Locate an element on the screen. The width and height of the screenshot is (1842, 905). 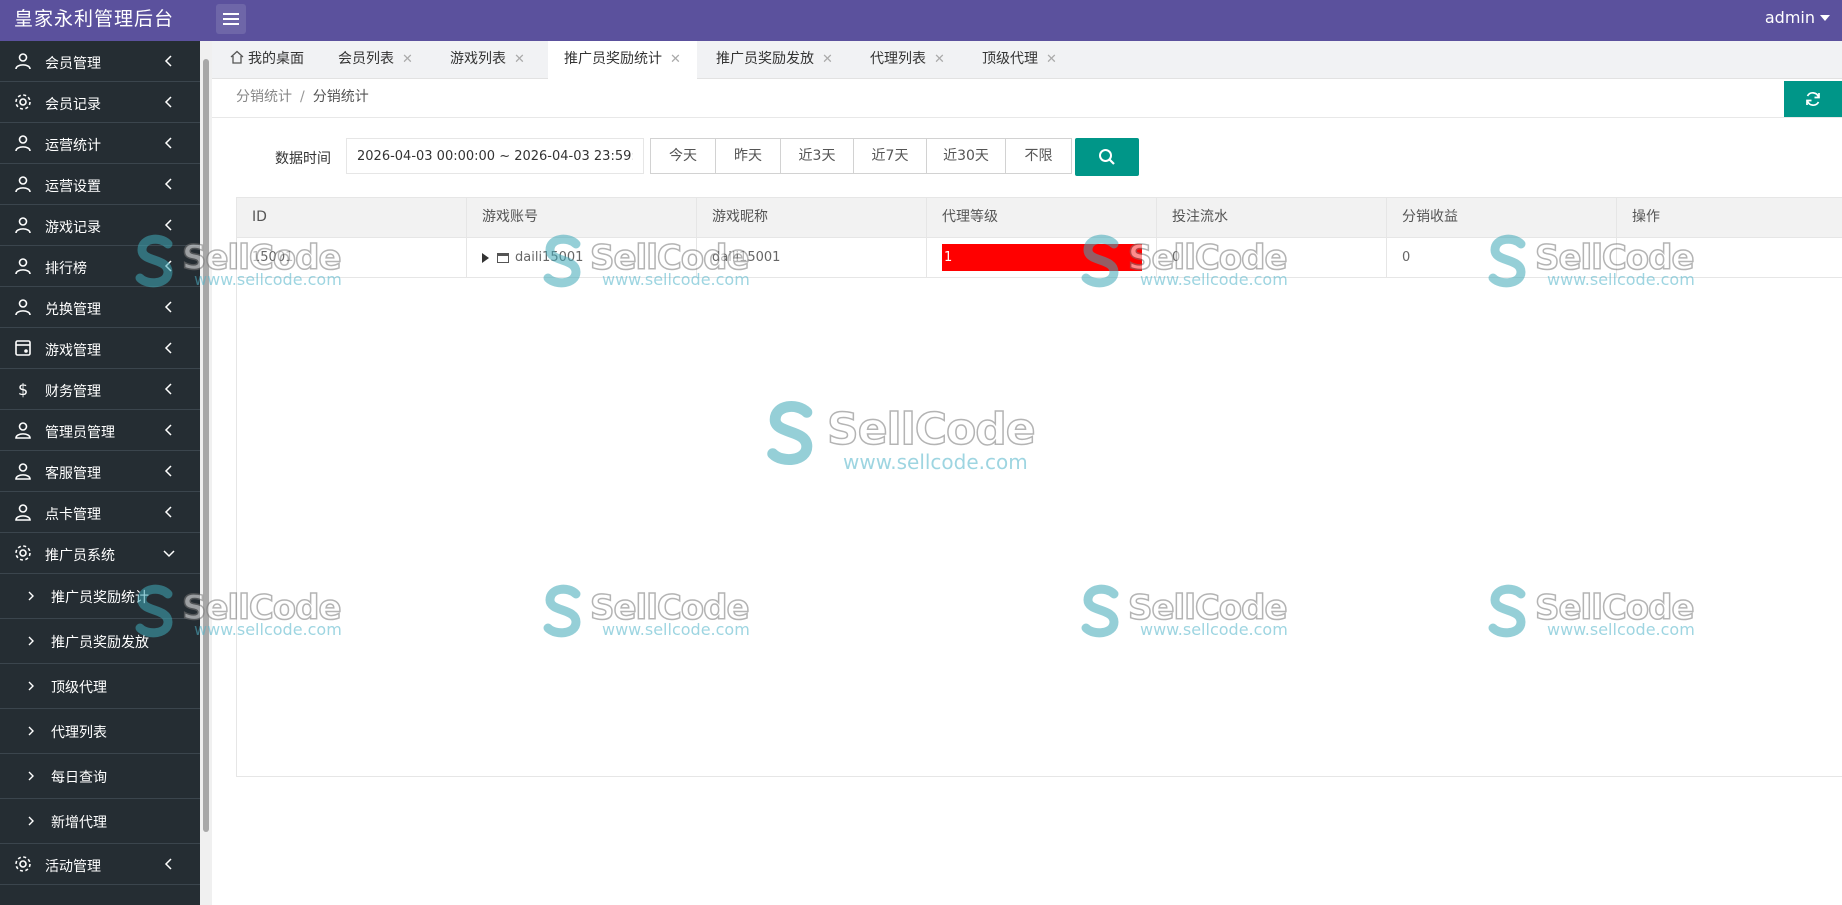
sidebar-item-operations-settings: 运营设置 is located at coordinates (100, 184).